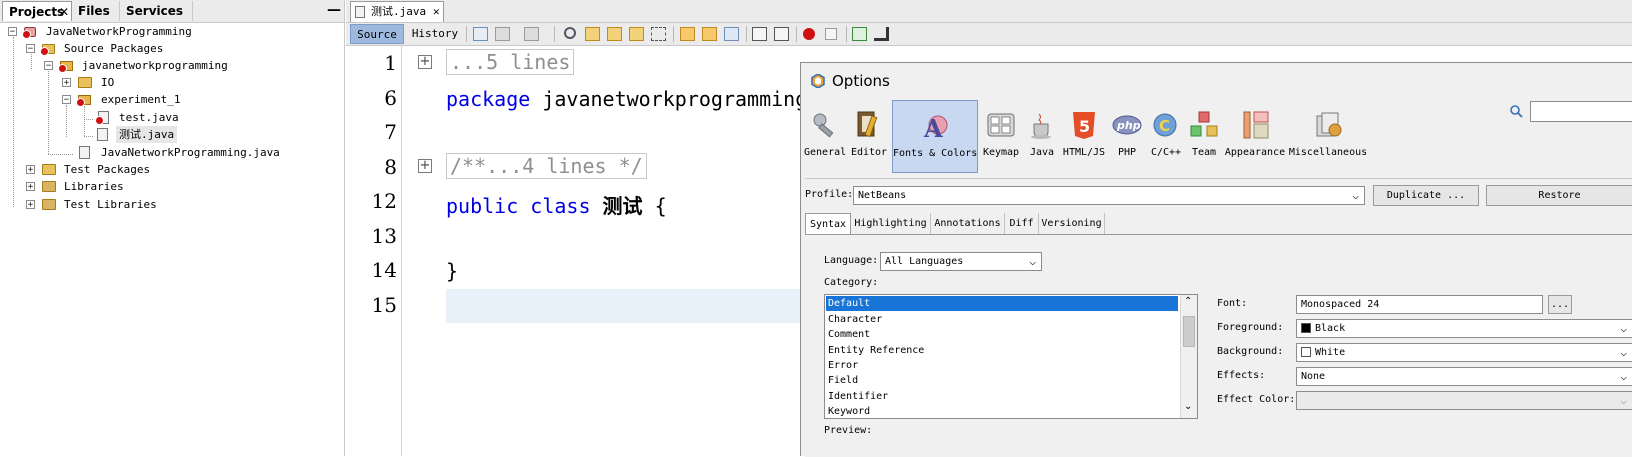 The image size is (1632, 457). What do you see at coordinates (869, 136) in the screenshot?
I see `category-editor: Editor` at bounding box center [869, 136].